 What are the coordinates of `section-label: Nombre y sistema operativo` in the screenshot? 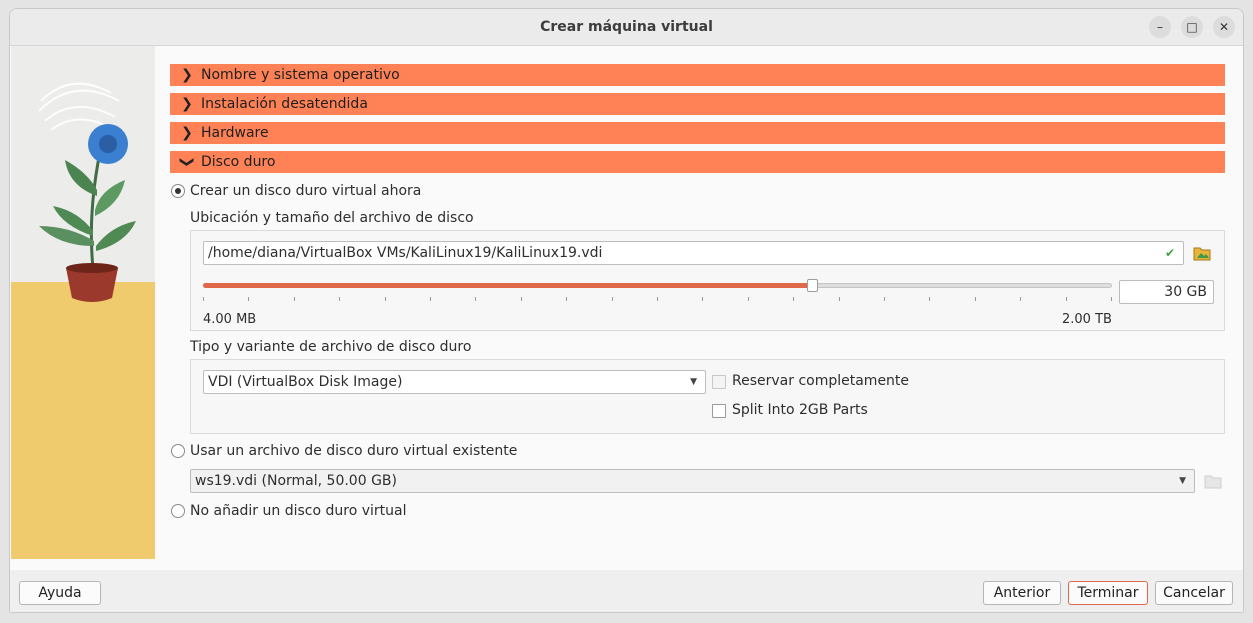 It's located at (300, 75).